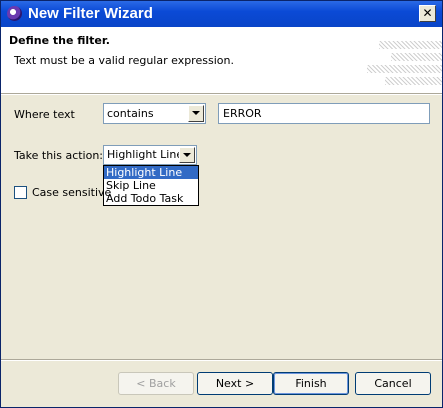 The image size is (443, 408). I want to click on title-bar: New Filter Wizard ✕, so click(221, 14).